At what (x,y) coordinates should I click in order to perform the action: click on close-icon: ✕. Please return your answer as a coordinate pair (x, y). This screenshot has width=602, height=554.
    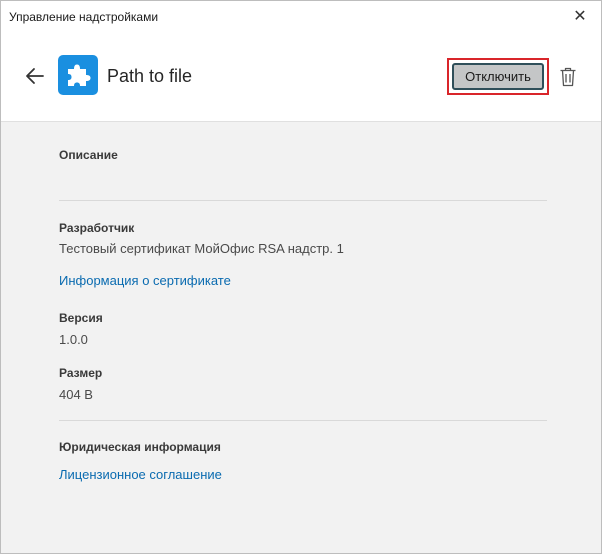
    Looking at the image, I should click on (580, 17).